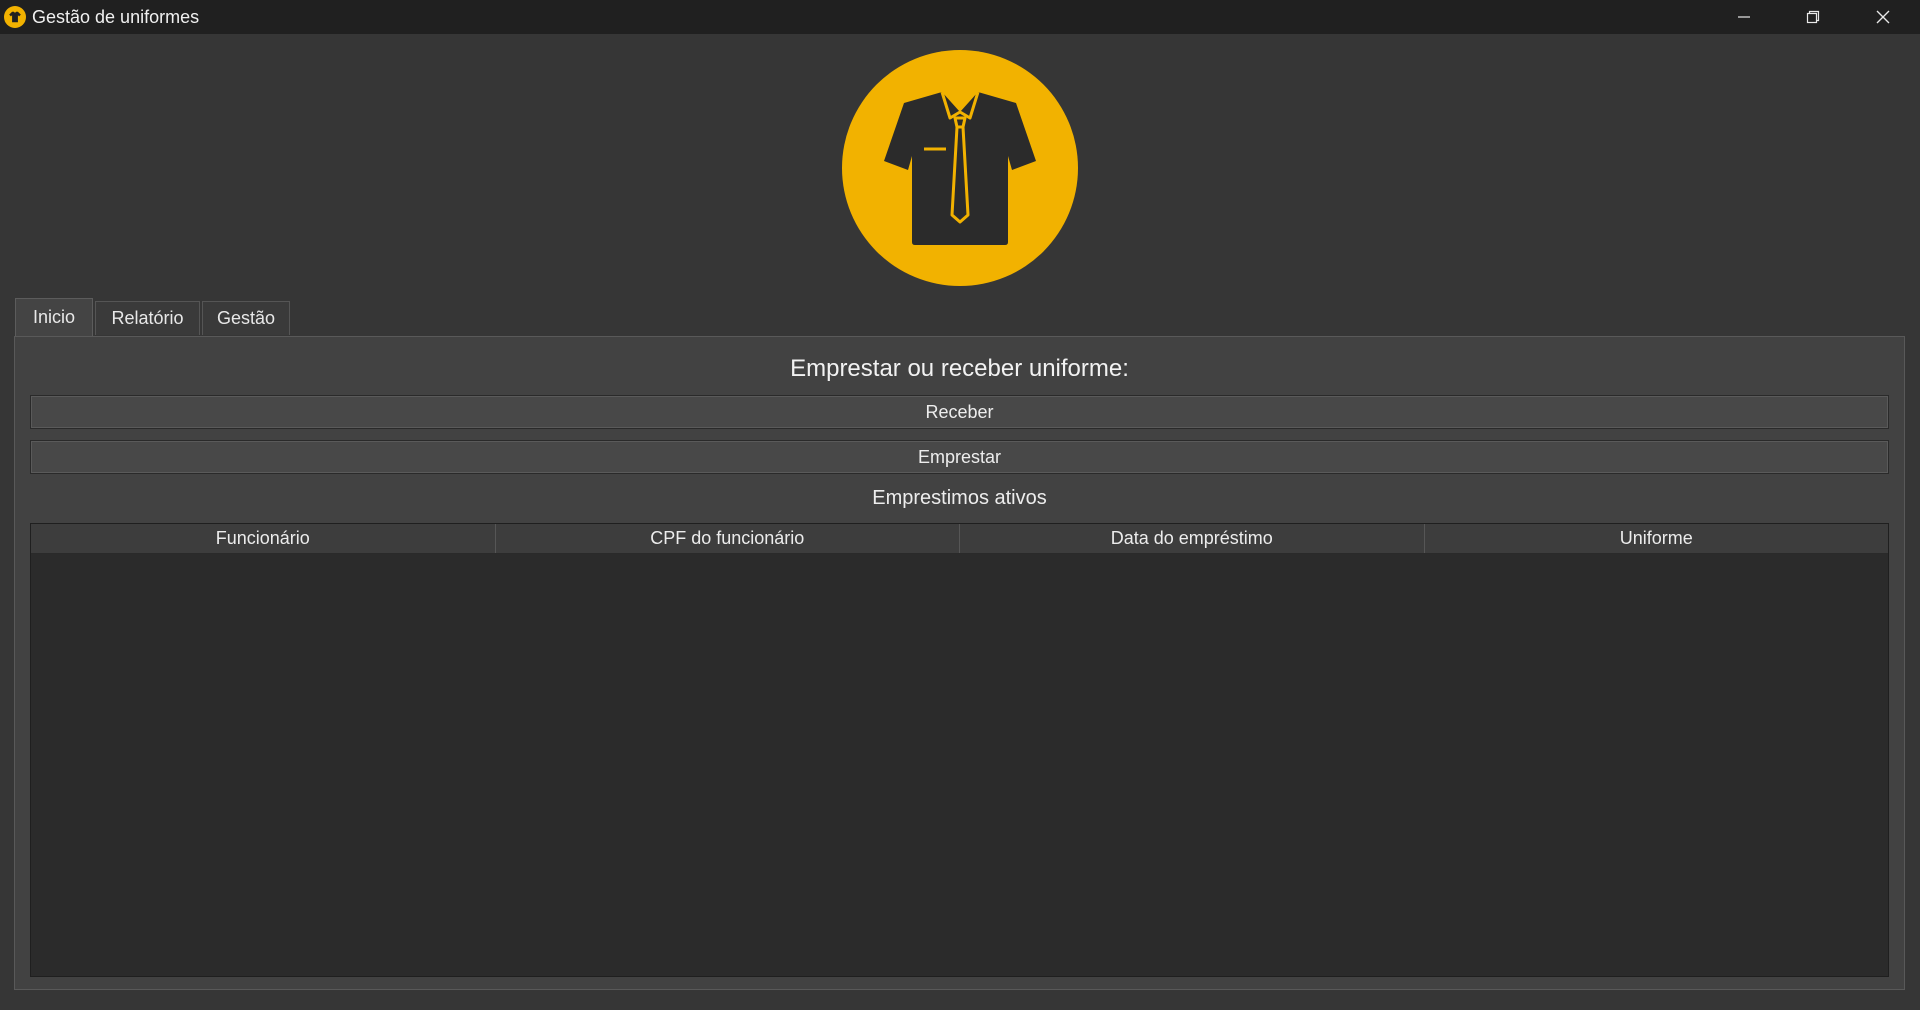  I want to click on page-heading: Emprestar ou receber uniforme:, so click(959, 368).